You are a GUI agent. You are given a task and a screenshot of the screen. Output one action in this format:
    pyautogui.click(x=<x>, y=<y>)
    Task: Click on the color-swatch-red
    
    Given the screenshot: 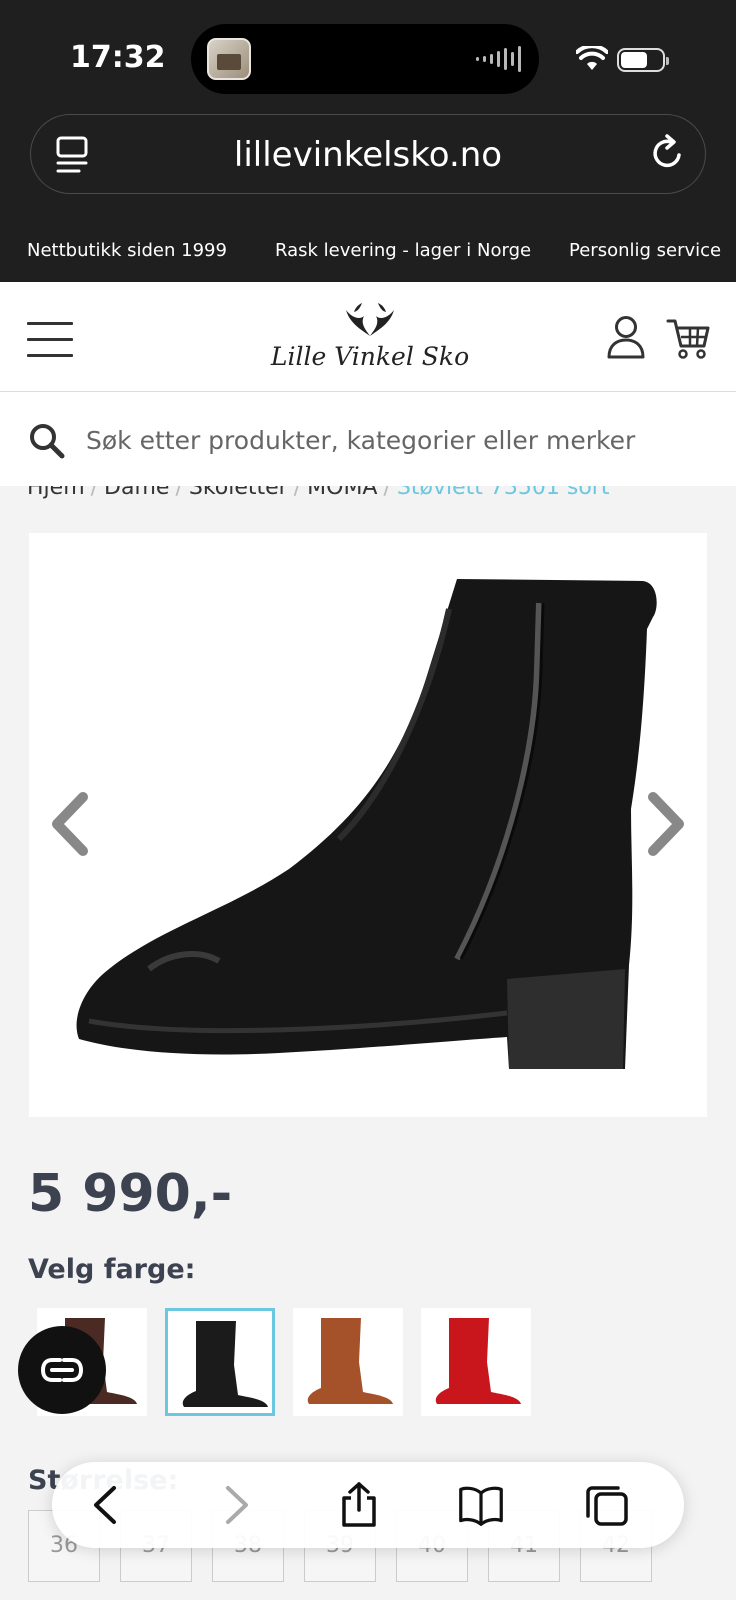 What is the action you would take?
    pyautogui.click(x=476, y=1362)
    